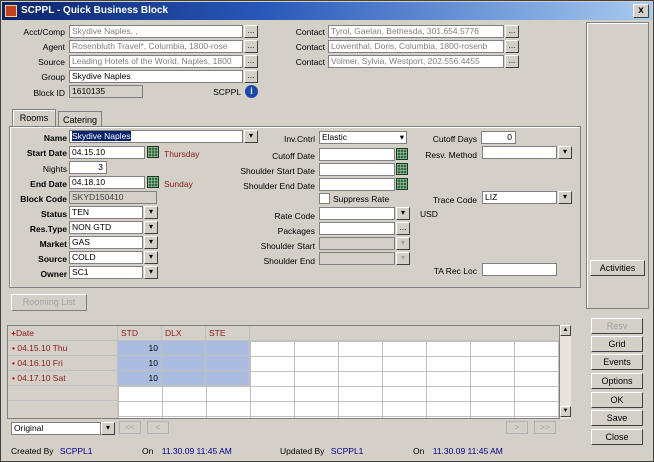  Describe the element at coordinates (617, 362) in the screenshot. I see `events-button: Events` at that location.